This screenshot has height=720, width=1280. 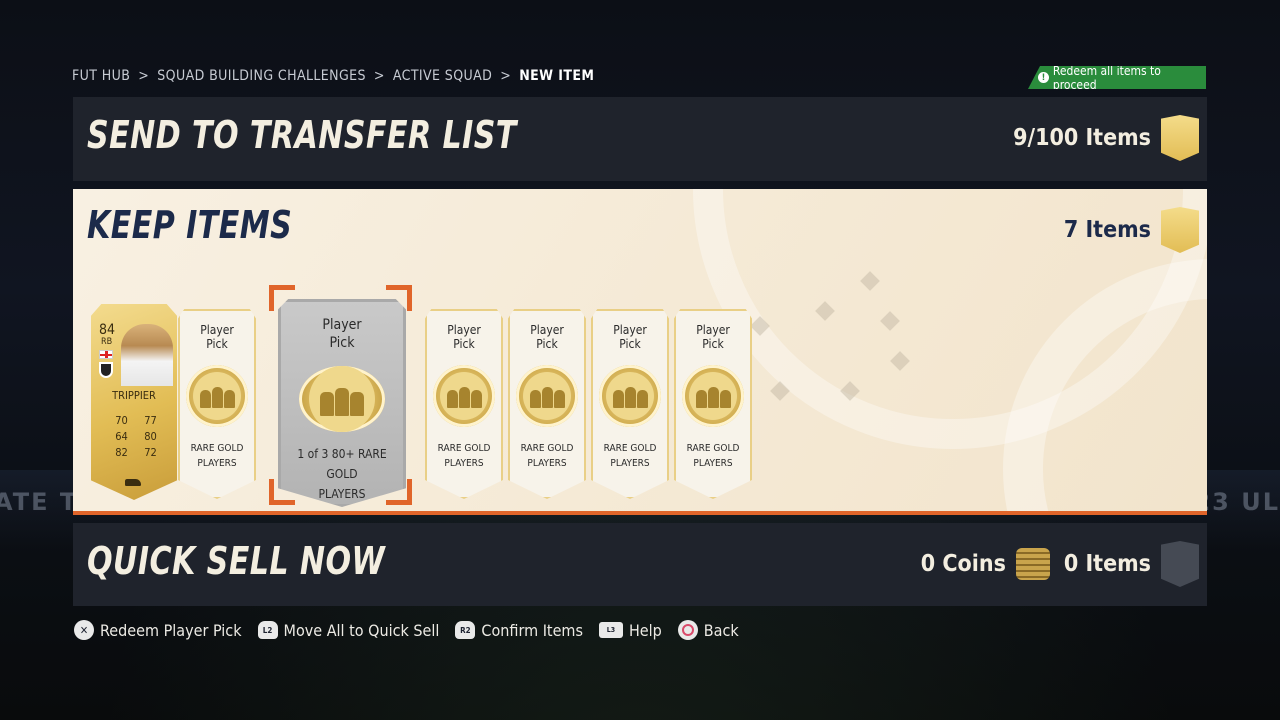 What do you see at coordinates (963, 564) in the screenshot?
I see `quick-sell-coins: 0 Coins` at bounding box center [963, 564].